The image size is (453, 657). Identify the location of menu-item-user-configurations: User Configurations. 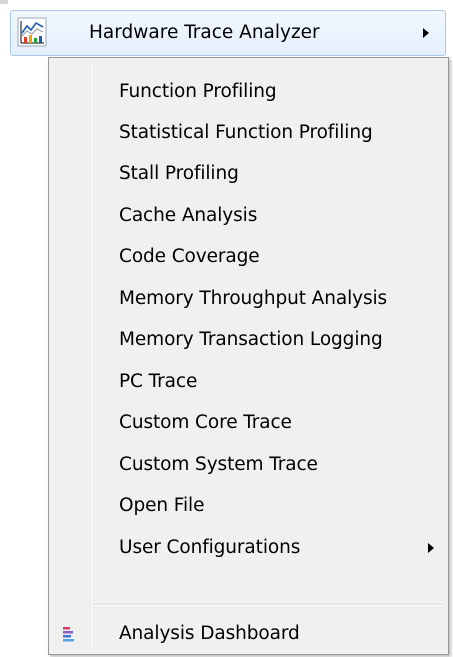
(248, 548).